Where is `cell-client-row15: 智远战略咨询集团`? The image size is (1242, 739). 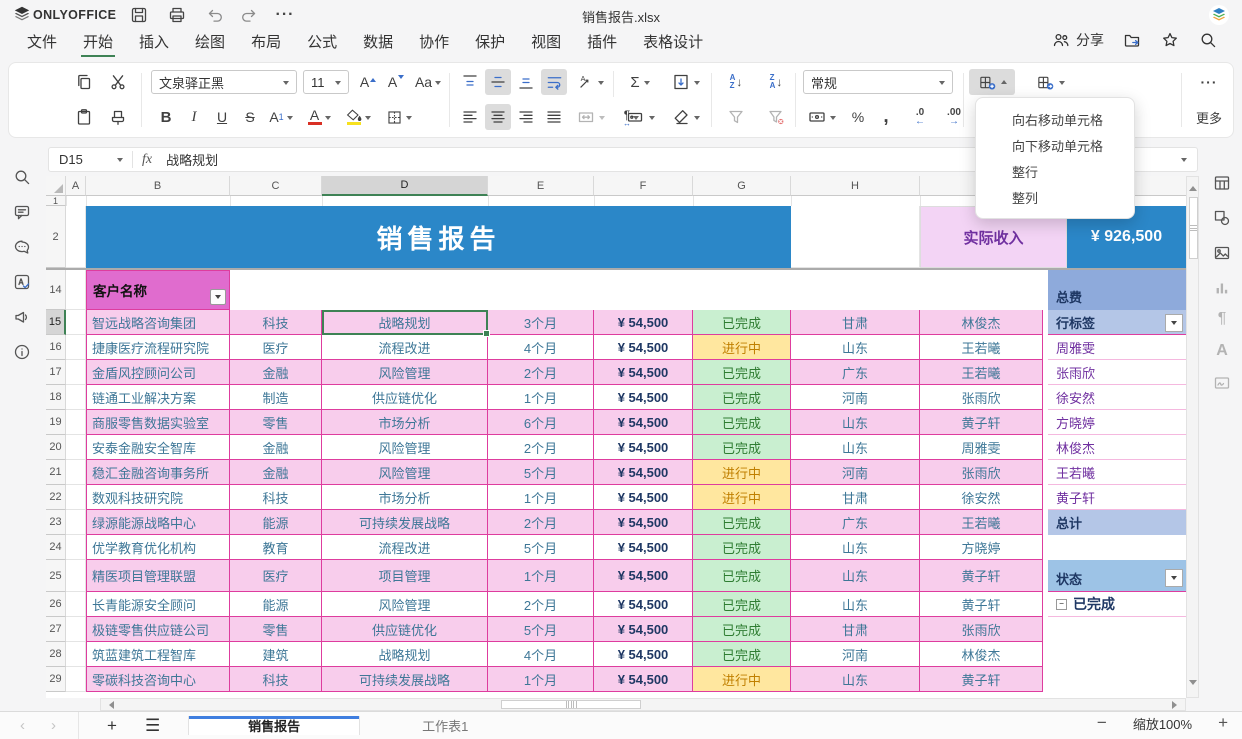 cell-client-row15: 智远战略咨询集团 is located at coordinates (158, 322).